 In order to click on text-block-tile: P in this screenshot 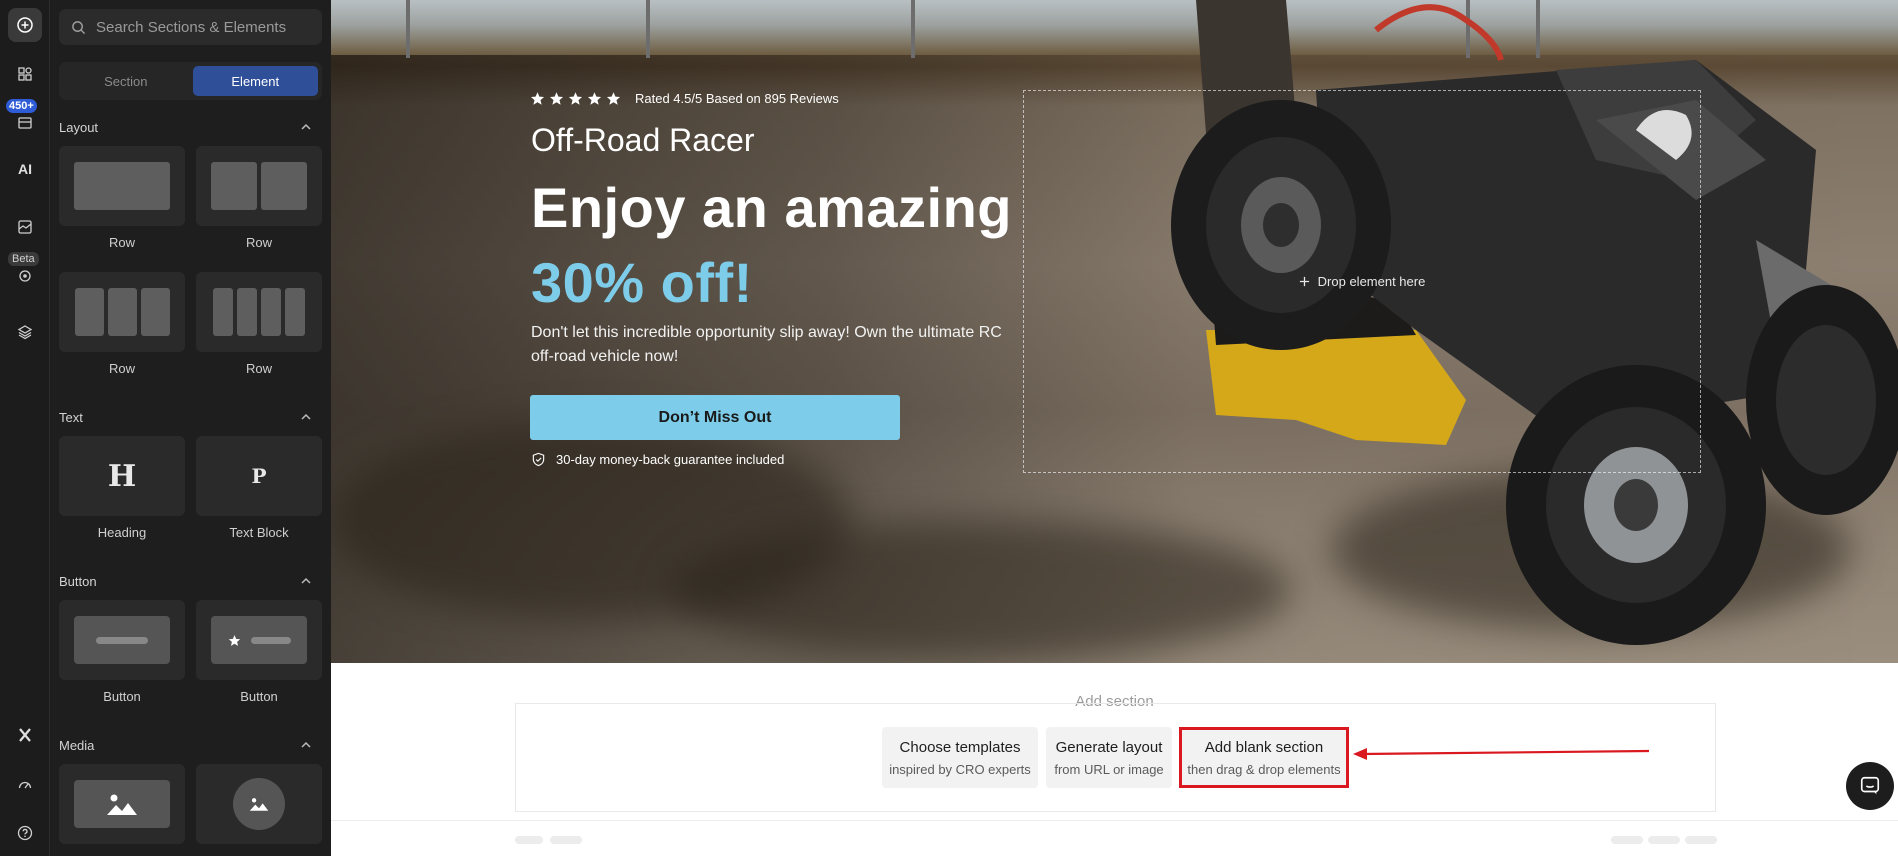, I will do `click(259, 476)`.